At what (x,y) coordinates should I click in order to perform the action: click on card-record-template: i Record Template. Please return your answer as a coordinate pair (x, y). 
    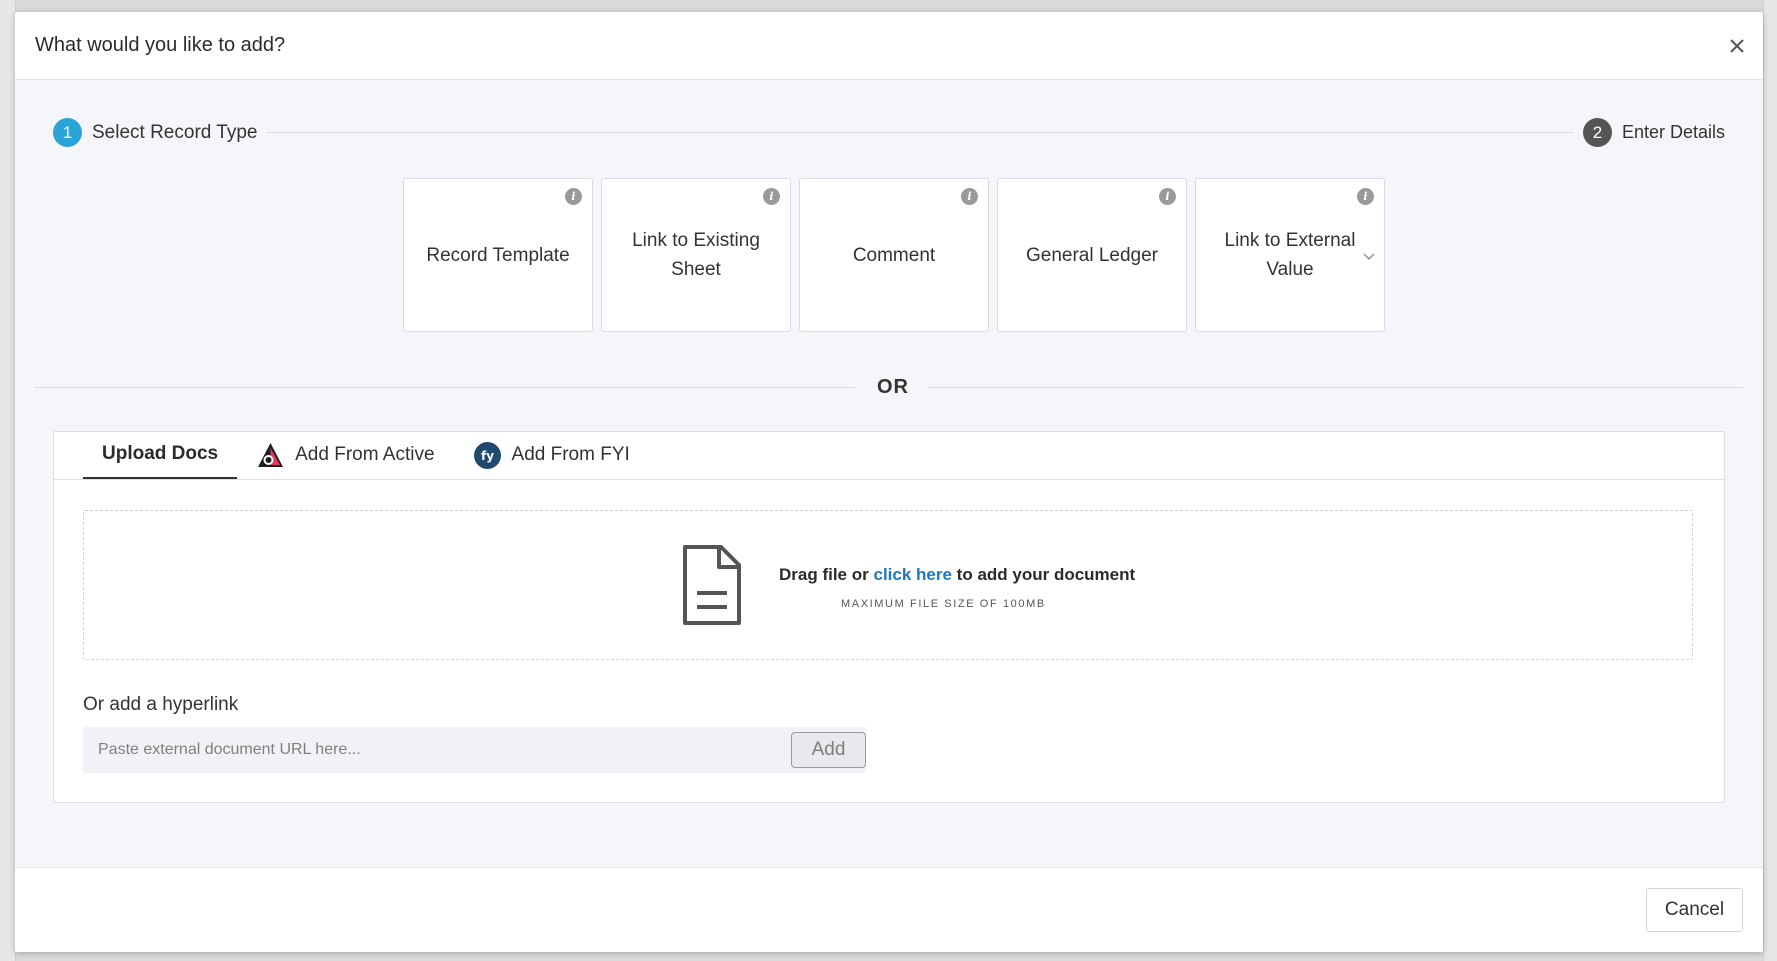
    Looking at the image, I should click on (498, 255).